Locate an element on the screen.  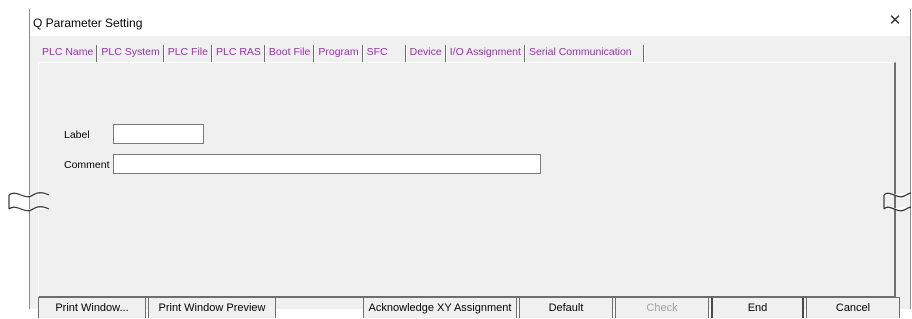
print-window-preview-button: Print Window Preview is located at coordinates (212, 307).